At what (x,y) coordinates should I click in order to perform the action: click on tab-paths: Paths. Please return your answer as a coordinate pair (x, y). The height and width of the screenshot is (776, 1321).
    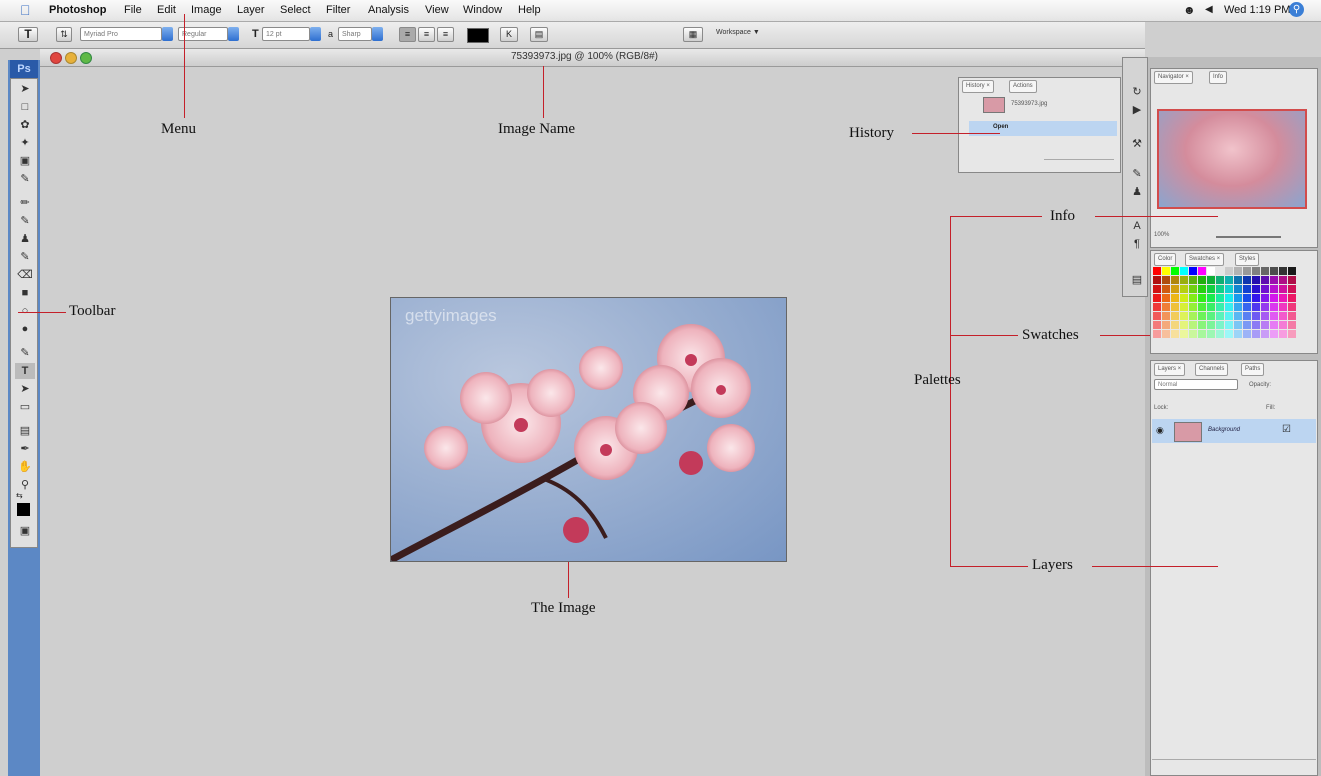
    Looking at the image, I should click on (1253, 369).